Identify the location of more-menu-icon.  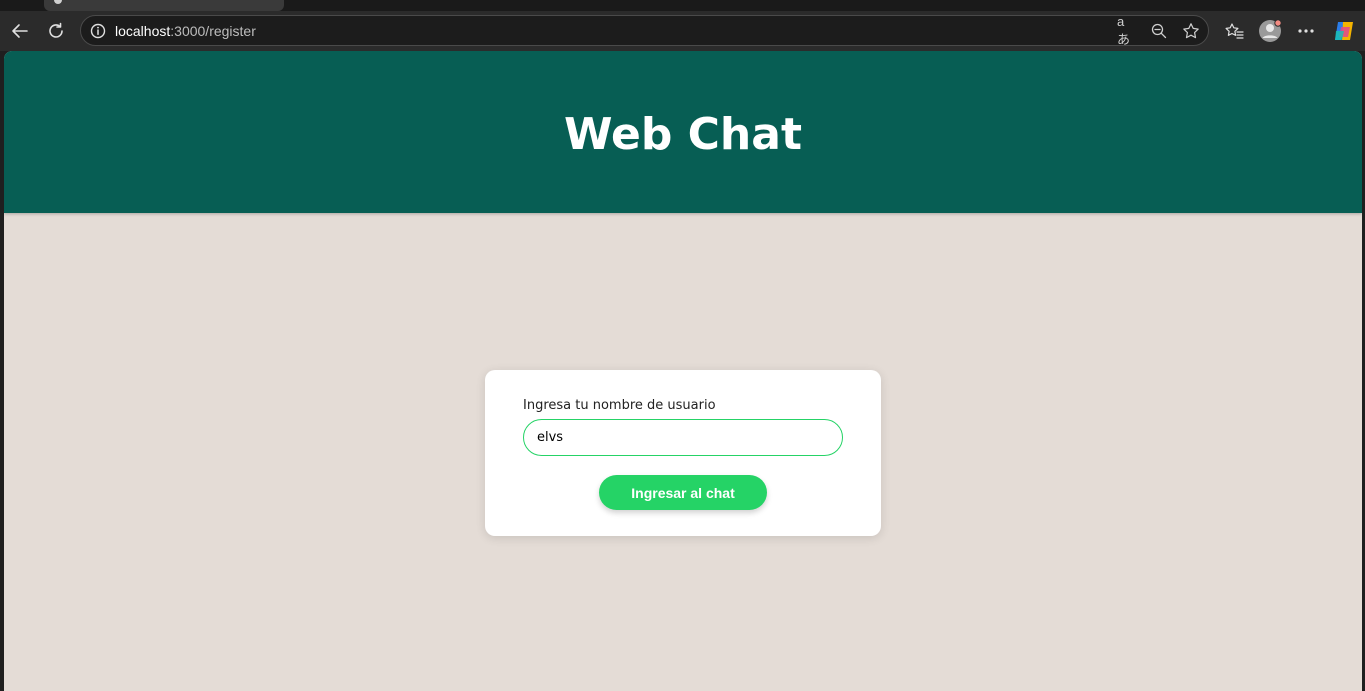
(1306, 31).